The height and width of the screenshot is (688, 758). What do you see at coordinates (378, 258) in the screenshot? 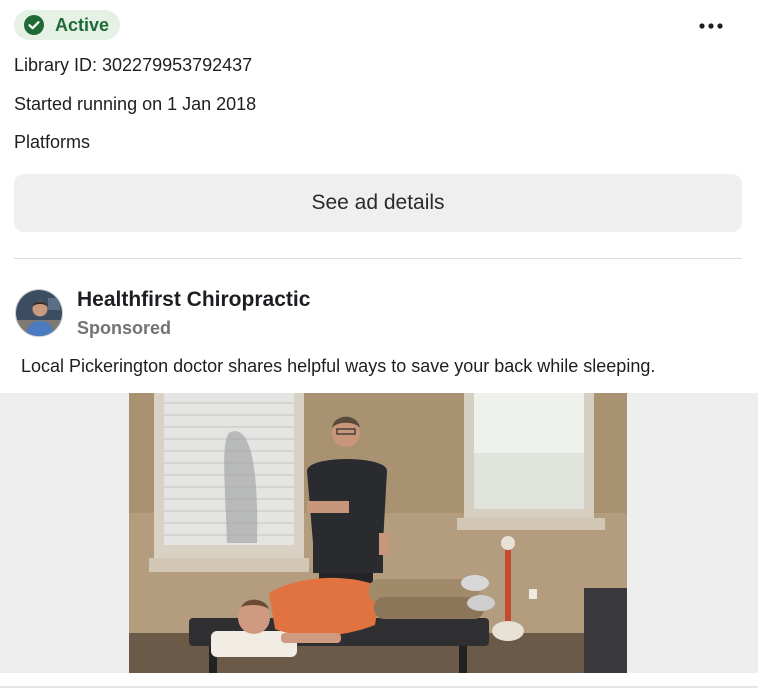
I see `divider` at bounding box center [378, 258].